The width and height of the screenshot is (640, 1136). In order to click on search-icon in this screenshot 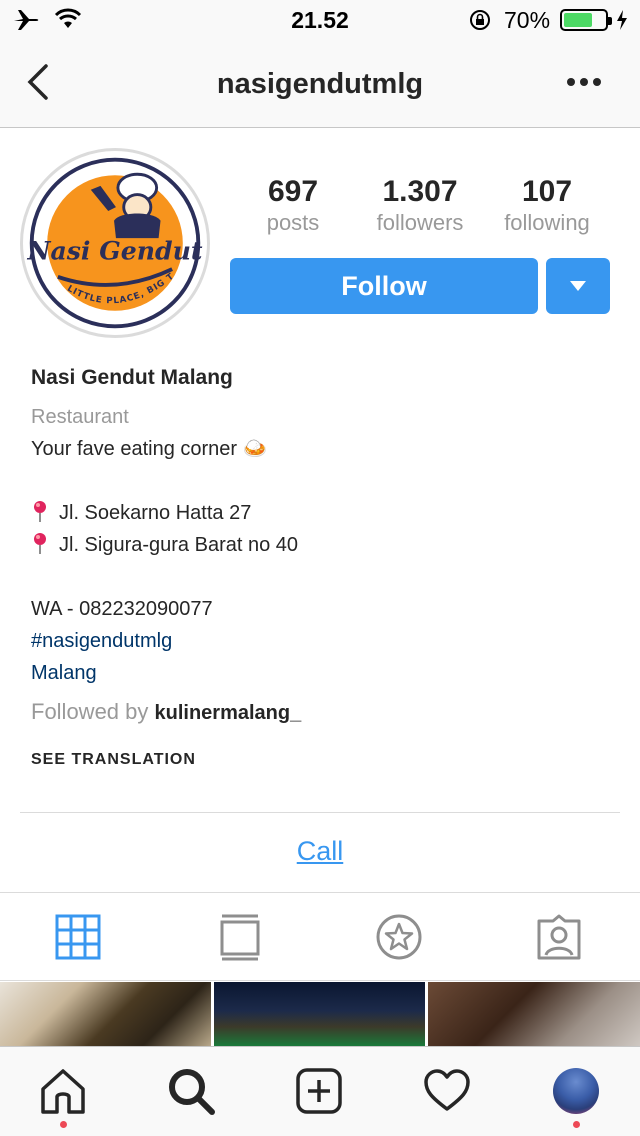, I will do `click(191, 1091)`.